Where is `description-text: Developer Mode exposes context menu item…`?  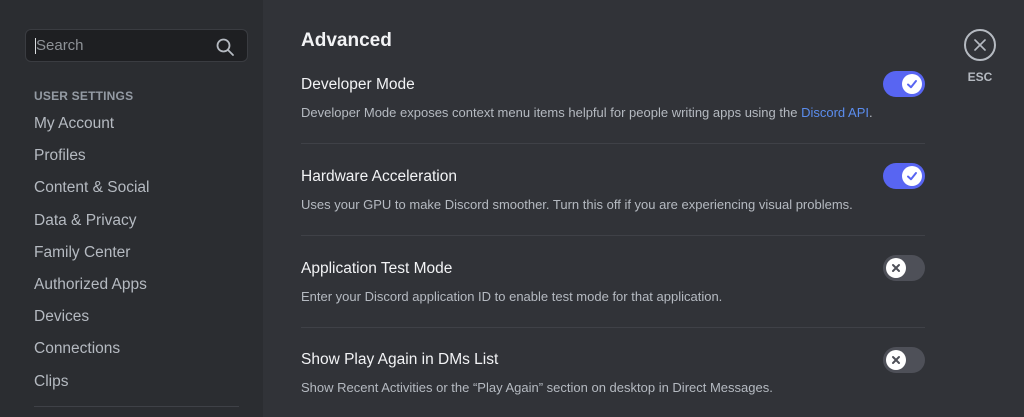 description-text: Developer Mode exposes context menu item… is located at coordinates (551, 112).